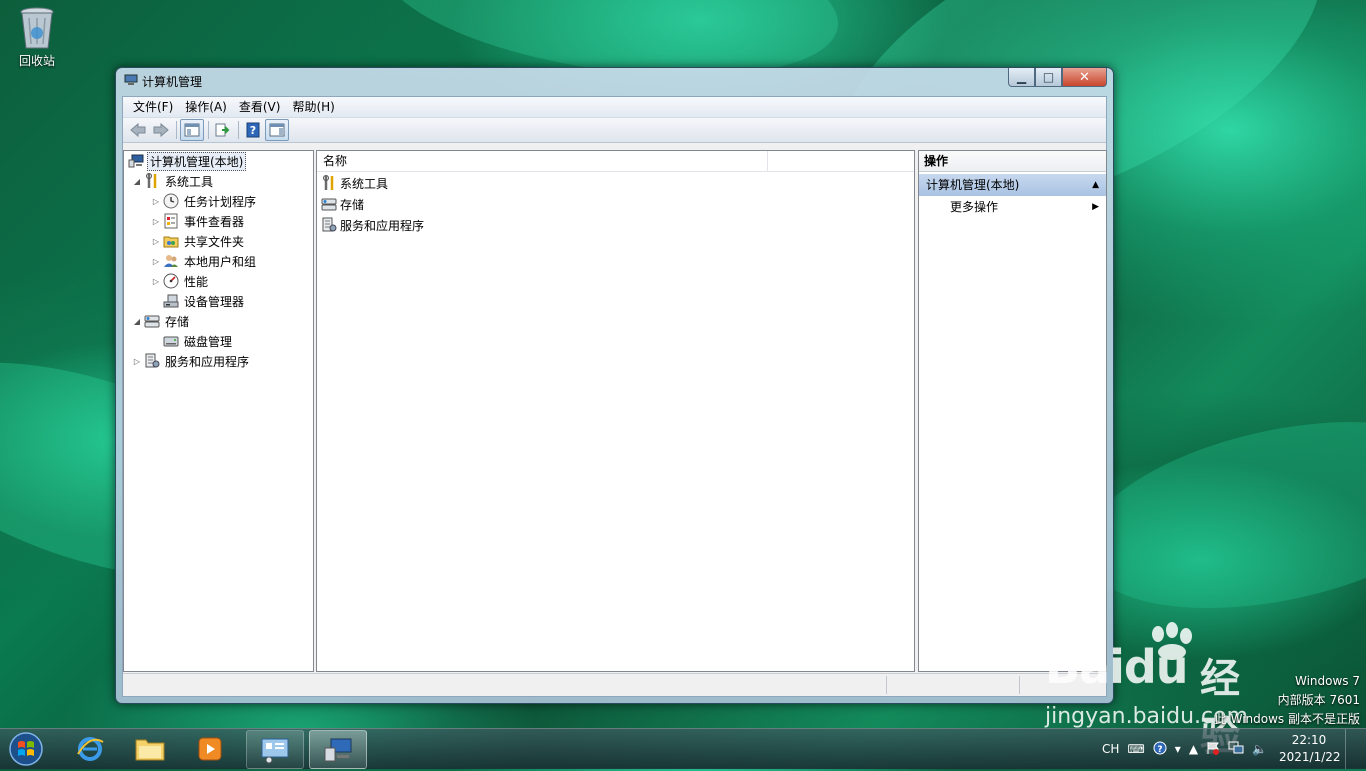 The width and height of the screenshot is (1366, 771). What do you see at coordinates (1012, 411) in the screenshot?
I see `actions-pane: 操作 计算机管理(本地) ▲ 更多操作 ▶` at bounding box center [1012, 411].